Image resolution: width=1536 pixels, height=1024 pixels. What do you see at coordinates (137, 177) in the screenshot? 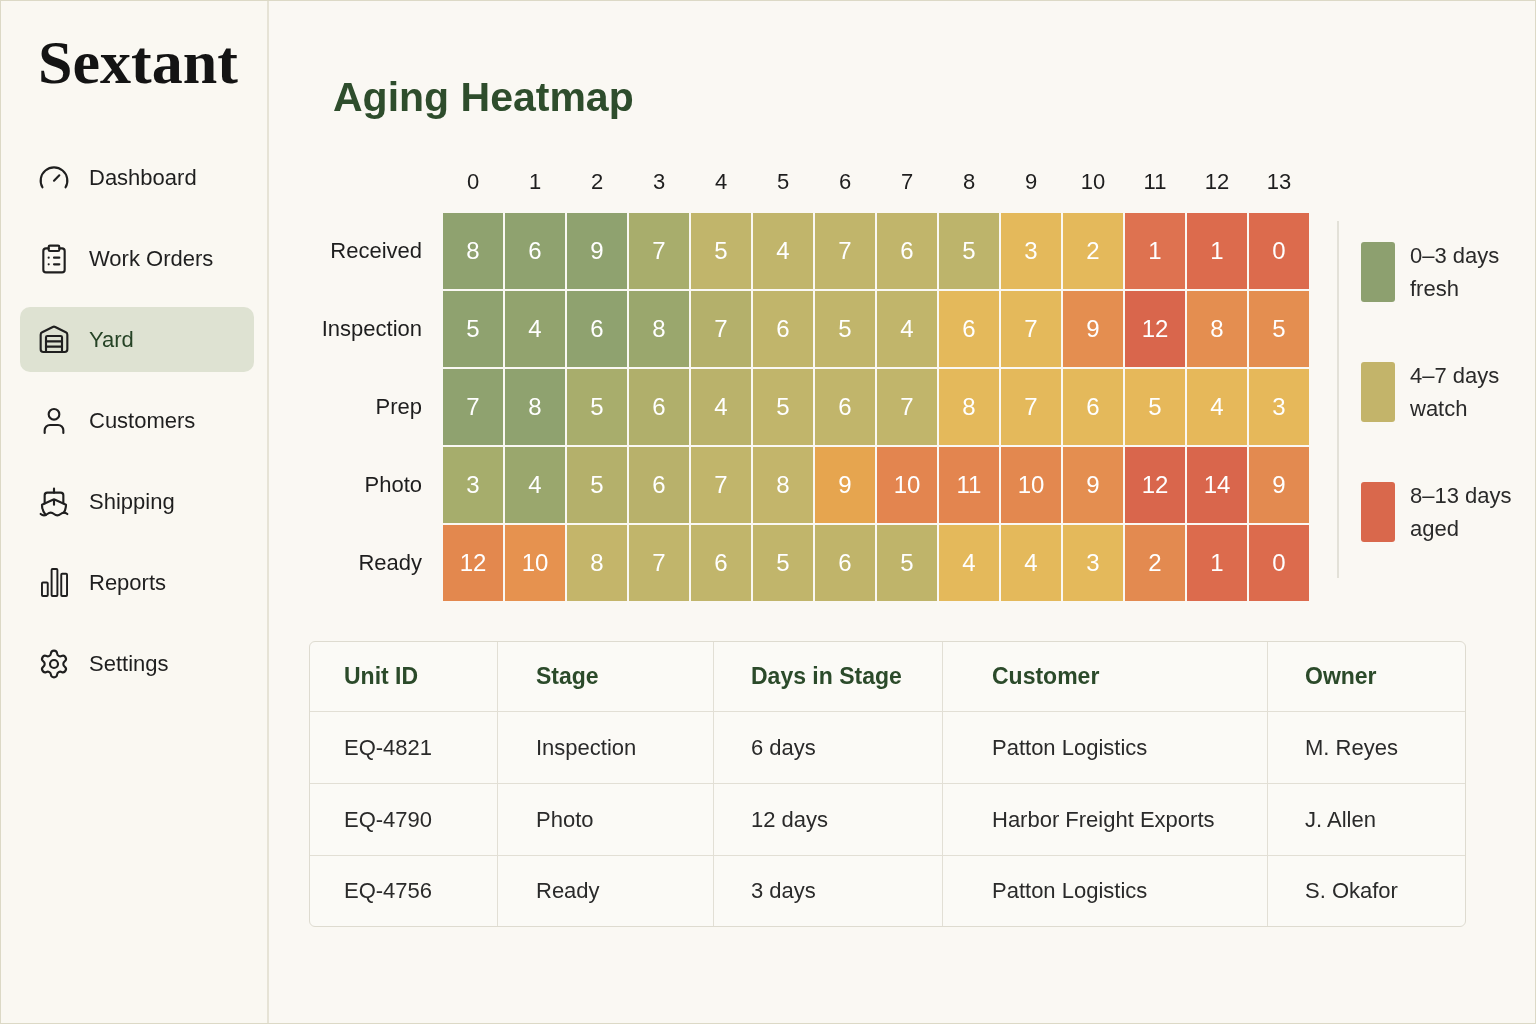
I see `nav-item: Dashboard` at bounding box center [137, 177].